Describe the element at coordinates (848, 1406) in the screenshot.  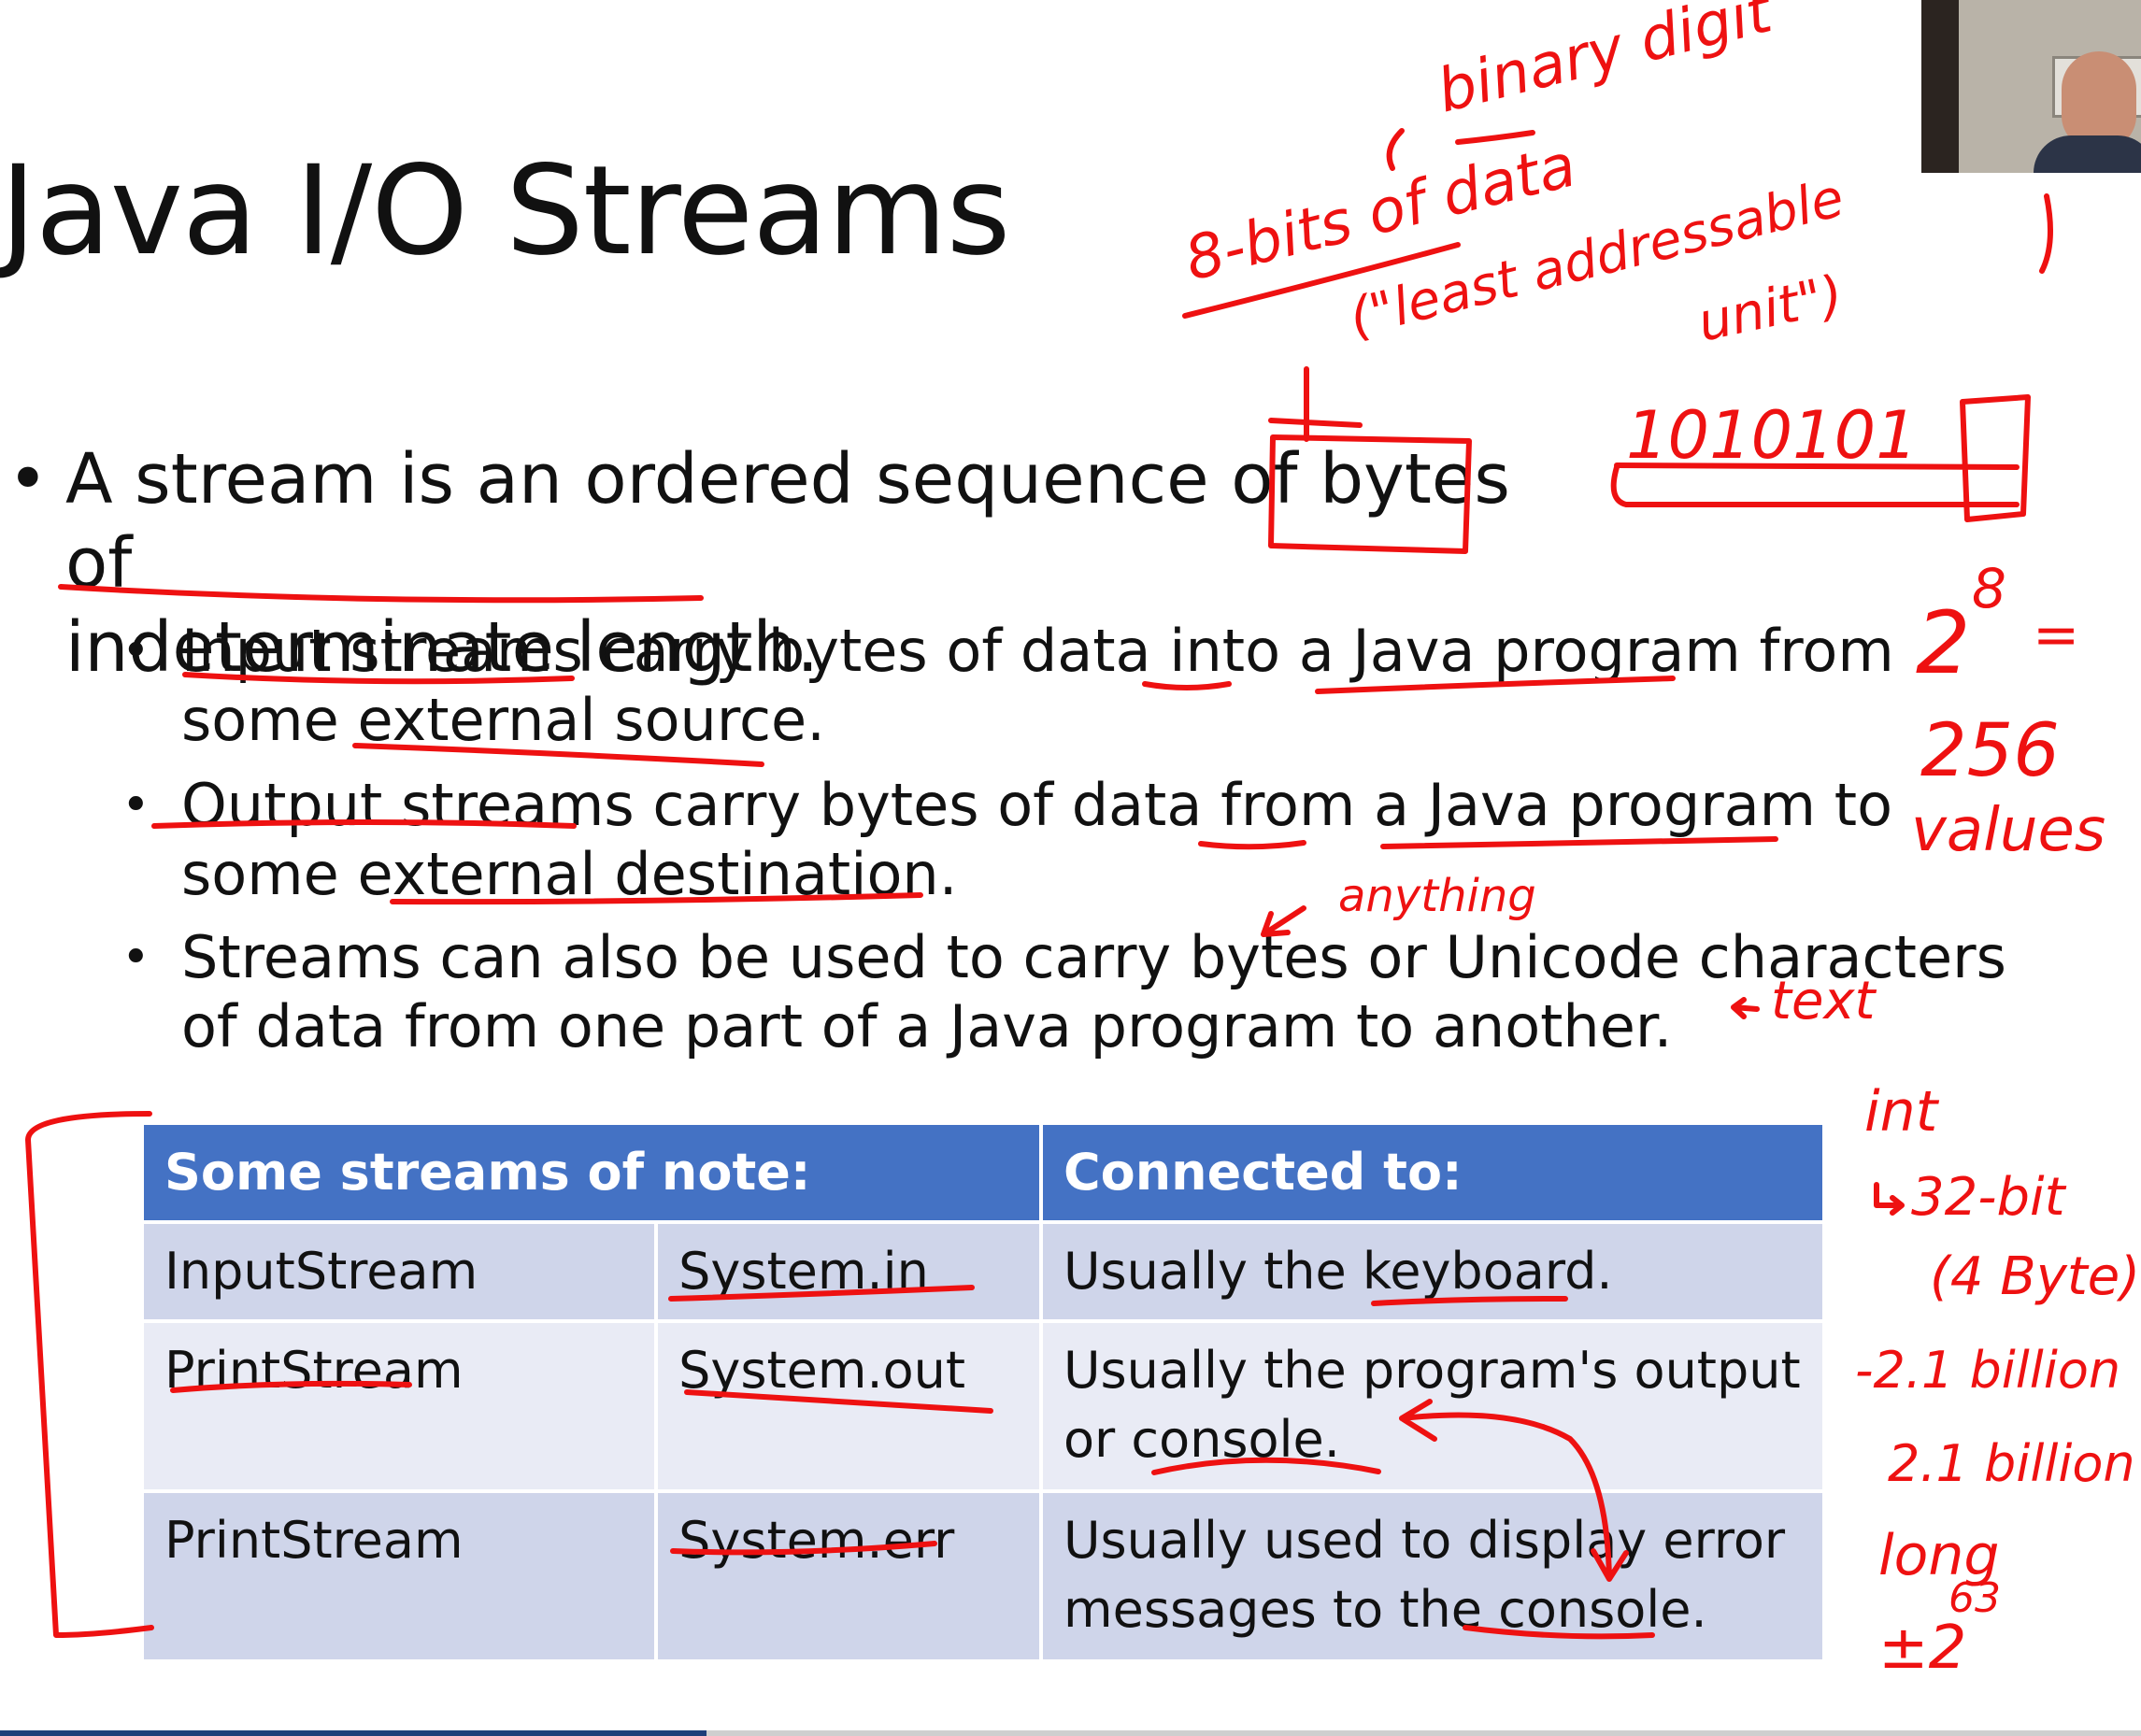
I see `cell-object: System.out` at that location.